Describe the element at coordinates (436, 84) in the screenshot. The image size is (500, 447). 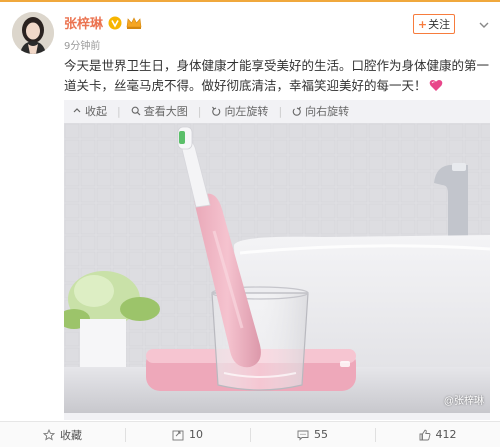
I see `heart-emoji-icon` at that location.